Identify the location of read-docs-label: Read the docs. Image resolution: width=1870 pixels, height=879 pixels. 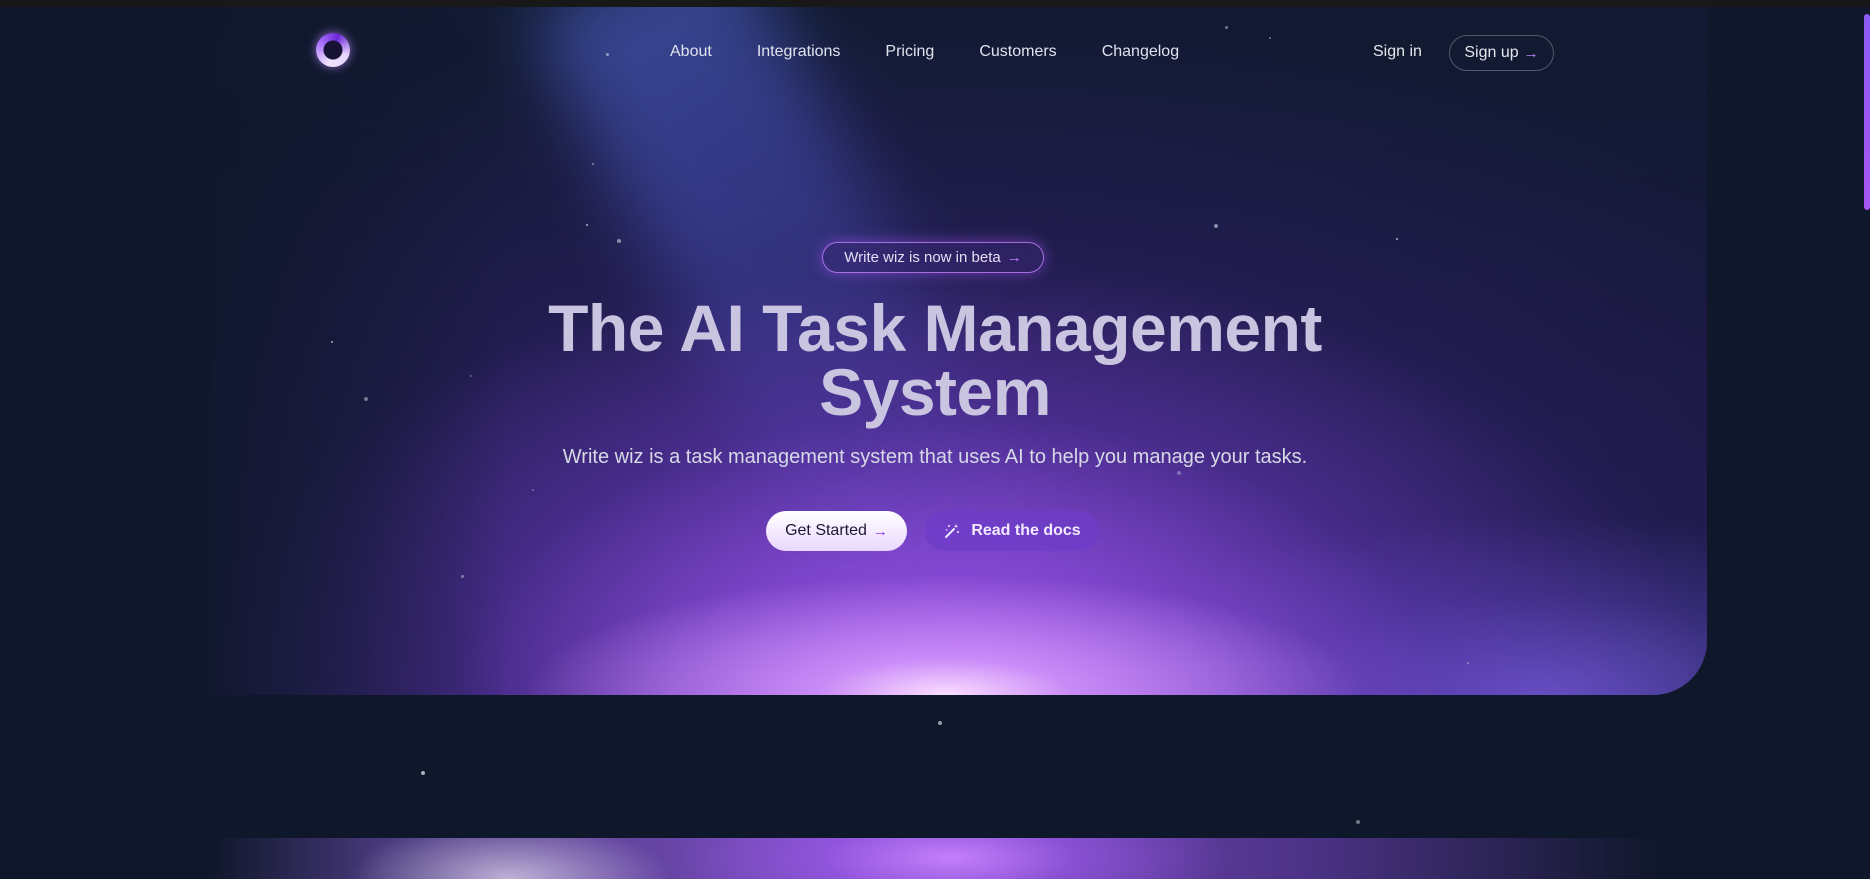
(1026, 530).